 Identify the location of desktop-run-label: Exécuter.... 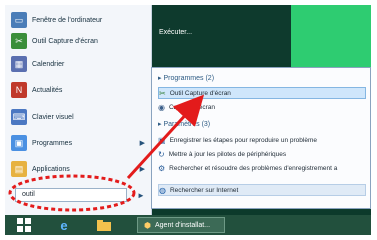
(175, 32).